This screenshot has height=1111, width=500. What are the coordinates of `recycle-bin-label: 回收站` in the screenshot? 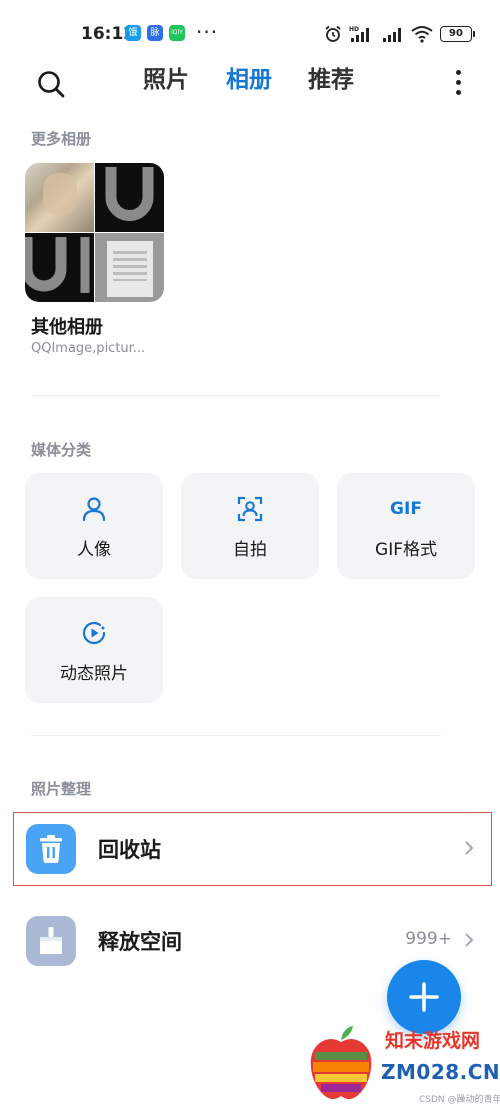 It's located at (129, 850).